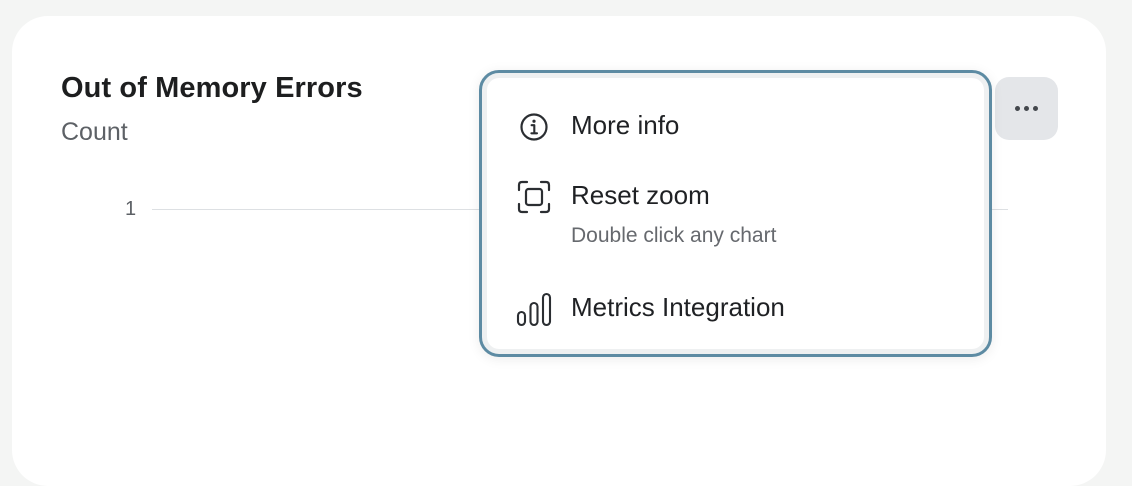 The width and height of the screenshot is (1132, 486). What do you see at coordinates (212, 88) in the screenshot?
I see `chart-title: Out of Memory Errors` at bounding box center [212, 88].